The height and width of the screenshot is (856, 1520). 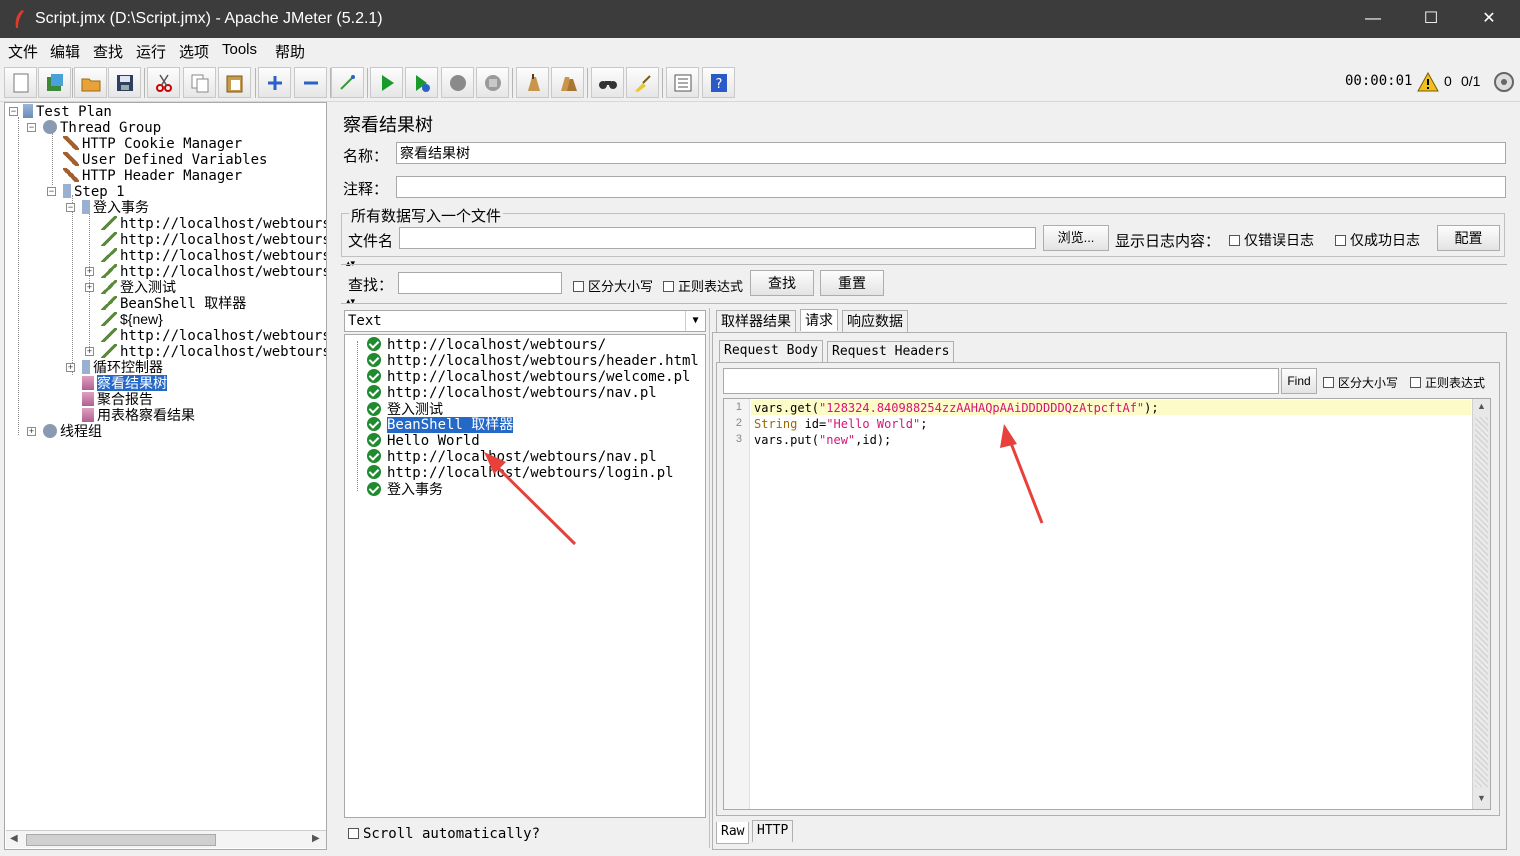 What do you see at coordinates (239, 49) in the screenshot?
I see `menu-tools: Tools` at bounding box center [239, 49].